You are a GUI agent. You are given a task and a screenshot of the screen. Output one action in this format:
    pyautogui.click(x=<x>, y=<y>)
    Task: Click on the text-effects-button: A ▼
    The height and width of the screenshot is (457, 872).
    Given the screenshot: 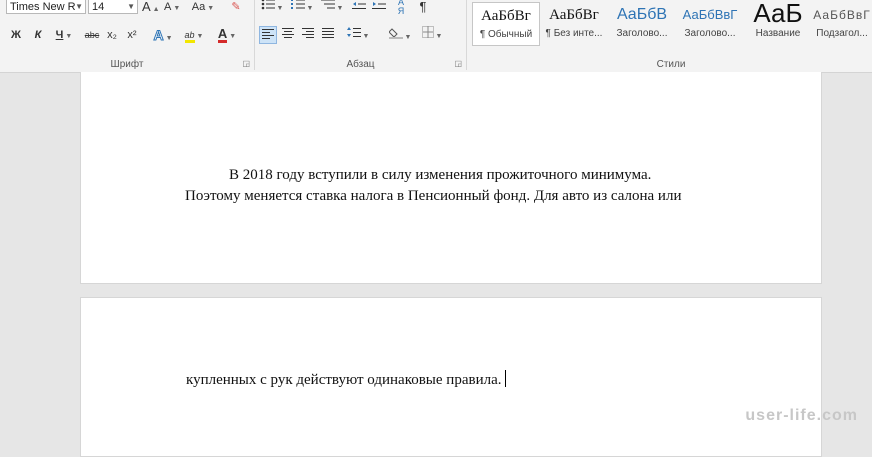 What is the action you would take?
    pyautogui.click(x=163, y=35)
    